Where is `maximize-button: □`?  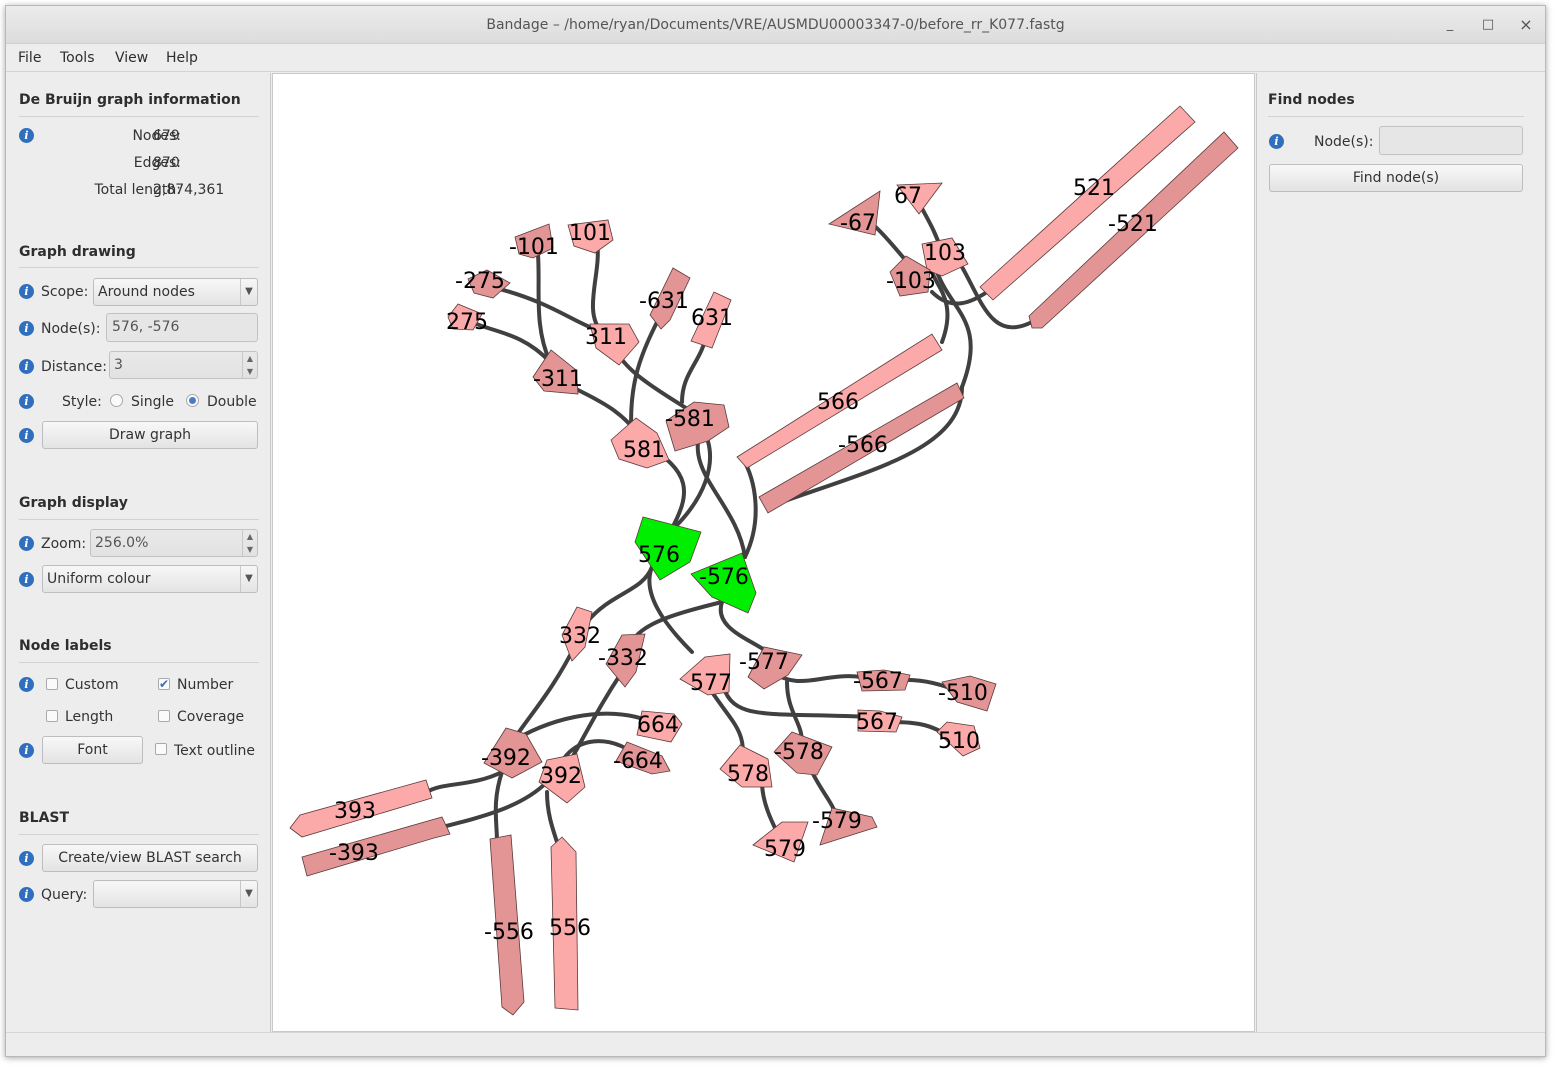 maximize-button: □ is located at coordinates (1488, 25).